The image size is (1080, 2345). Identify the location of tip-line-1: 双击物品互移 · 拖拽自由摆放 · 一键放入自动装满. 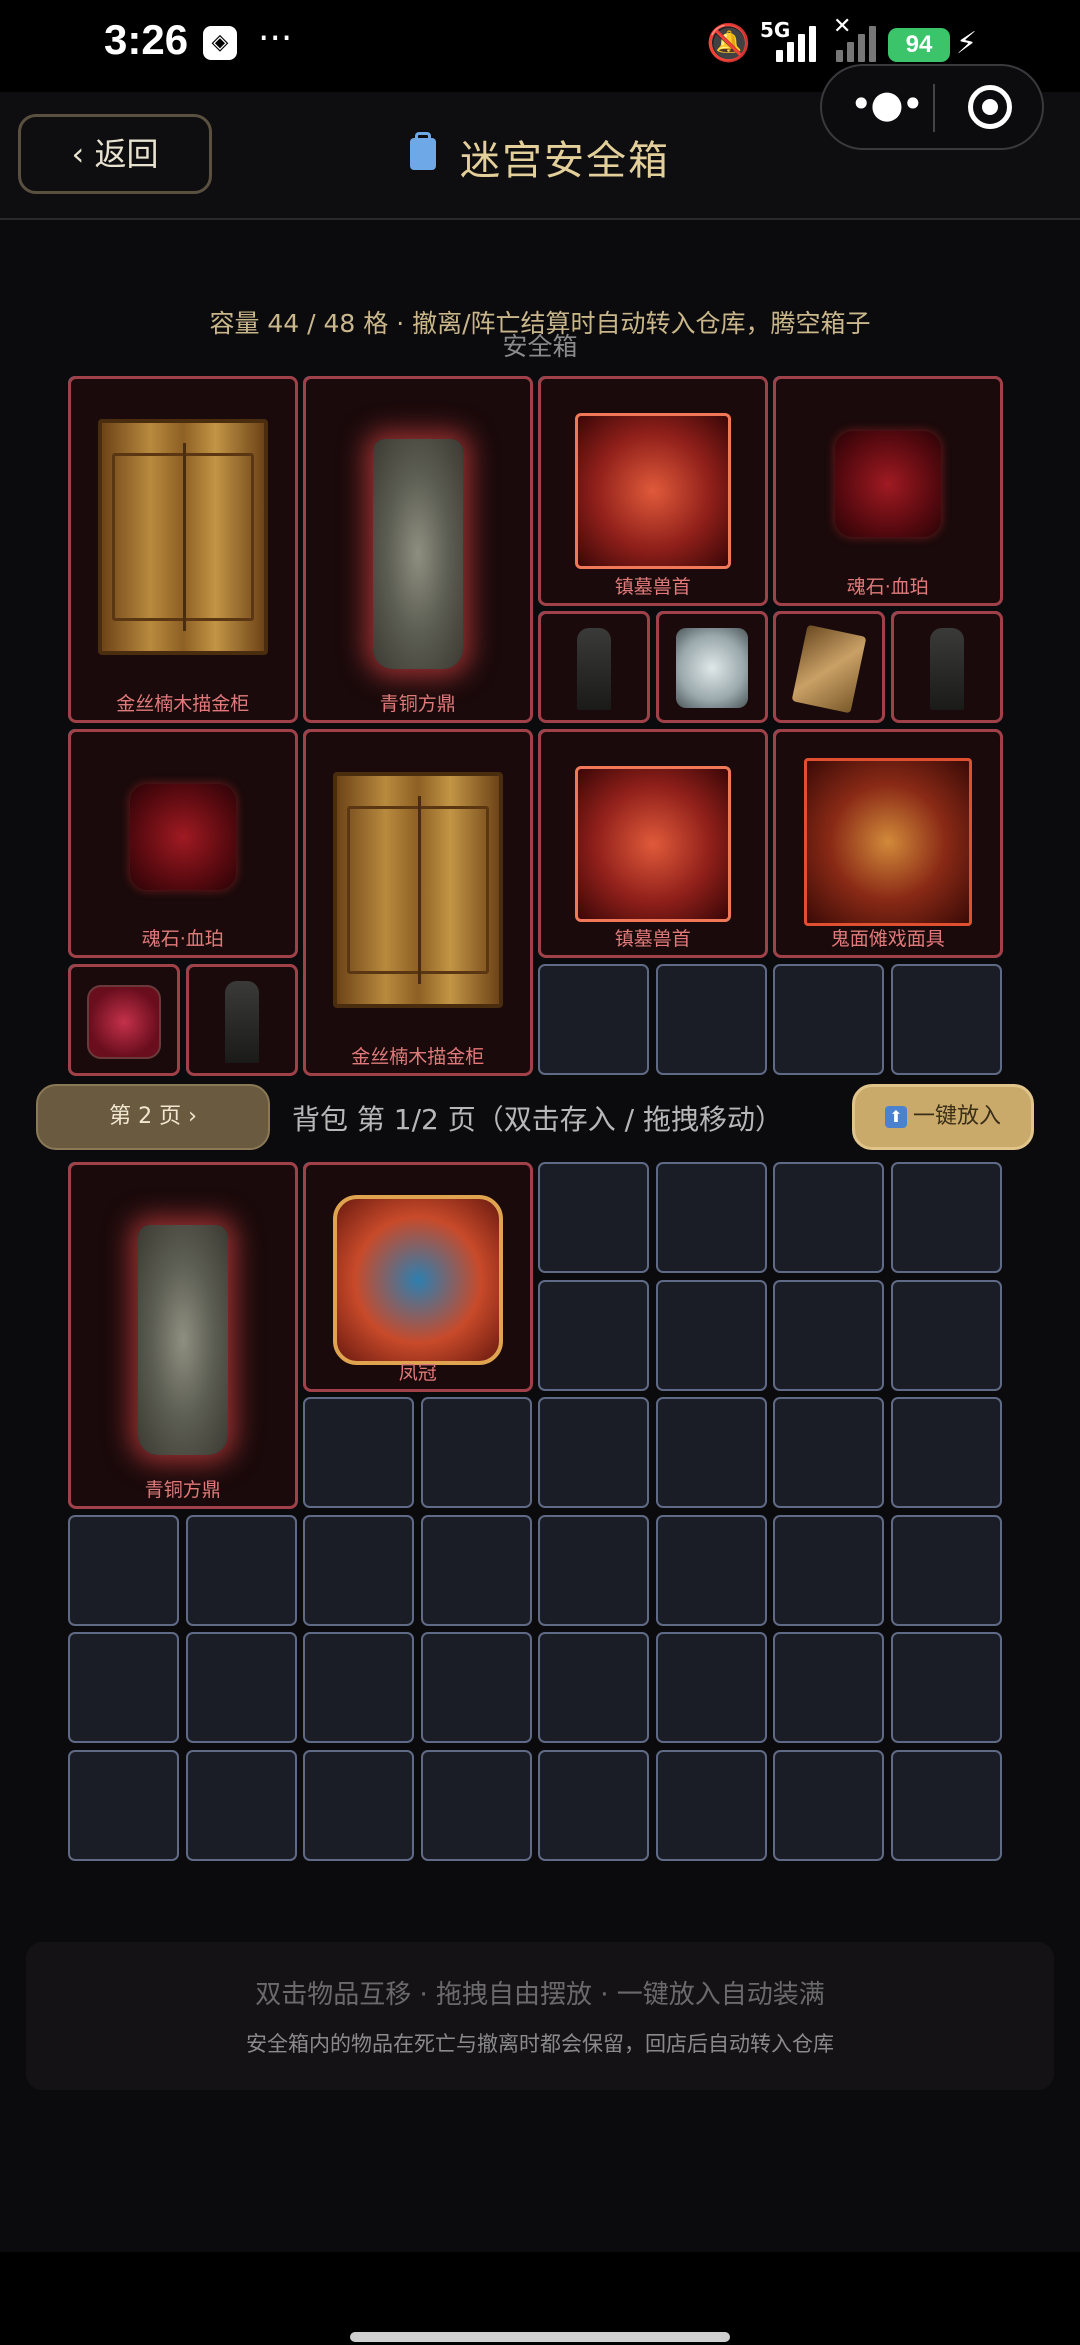
(540, 1995).